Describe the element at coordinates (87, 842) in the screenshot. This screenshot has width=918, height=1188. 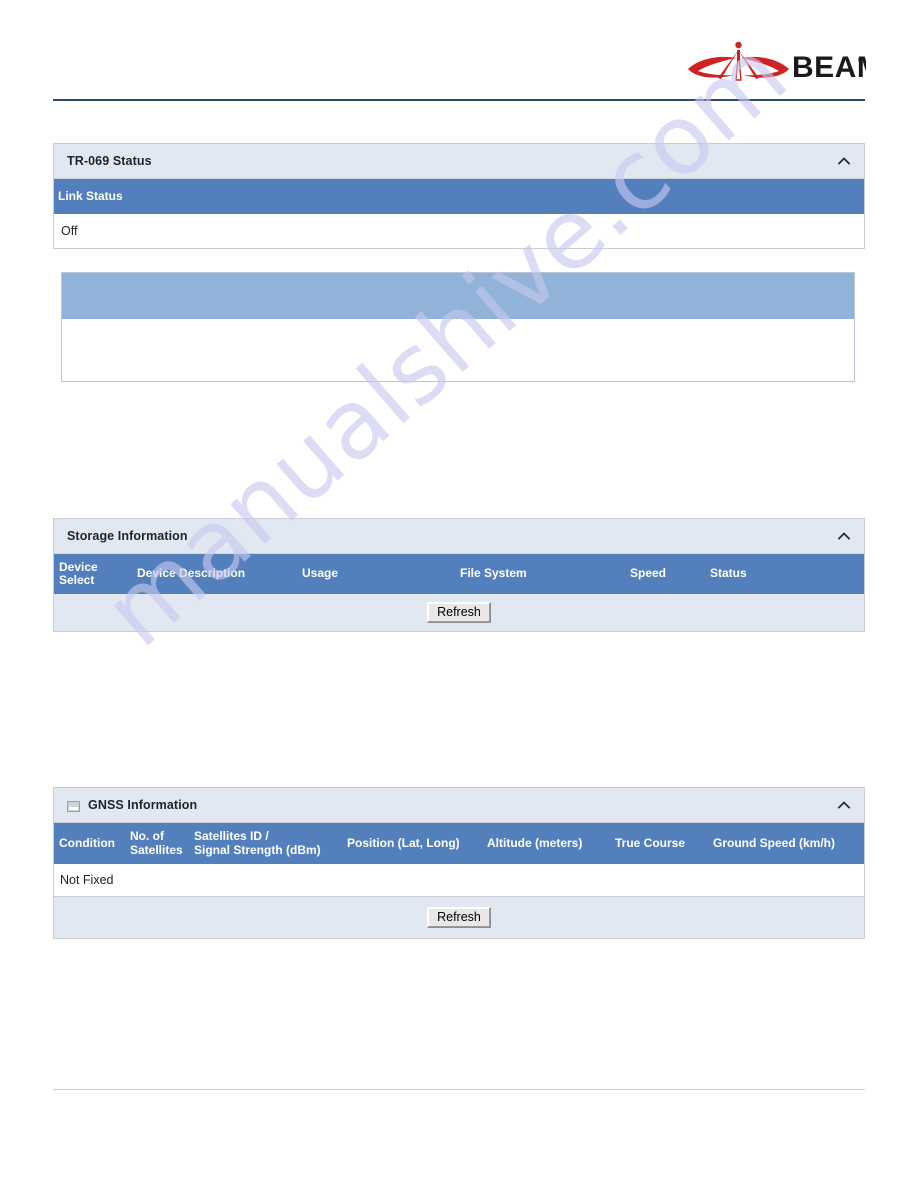
I see `column-condition: Condition` at that location.